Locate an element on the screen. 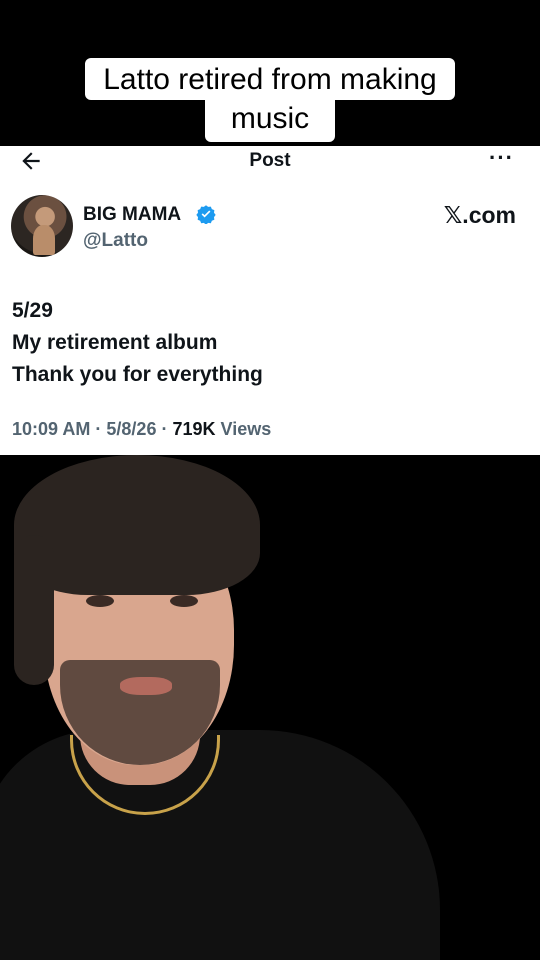  avatar is located at coordinates (42, 226).